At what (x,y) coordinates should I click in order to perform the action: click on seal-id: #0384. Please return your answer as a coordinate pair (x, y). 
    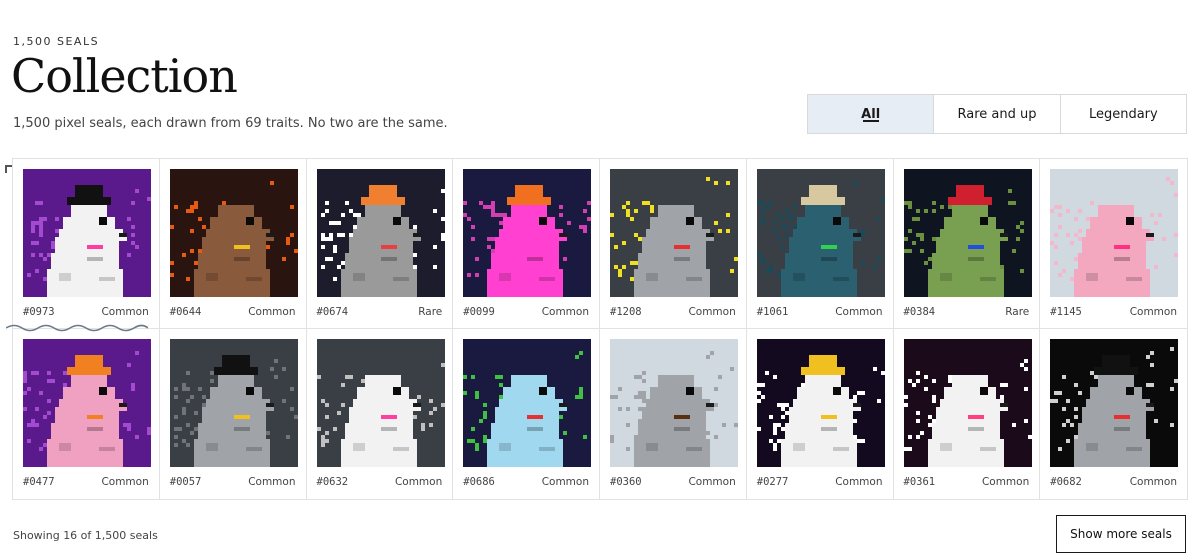
    Looking at the image, I should click on (919, 312).